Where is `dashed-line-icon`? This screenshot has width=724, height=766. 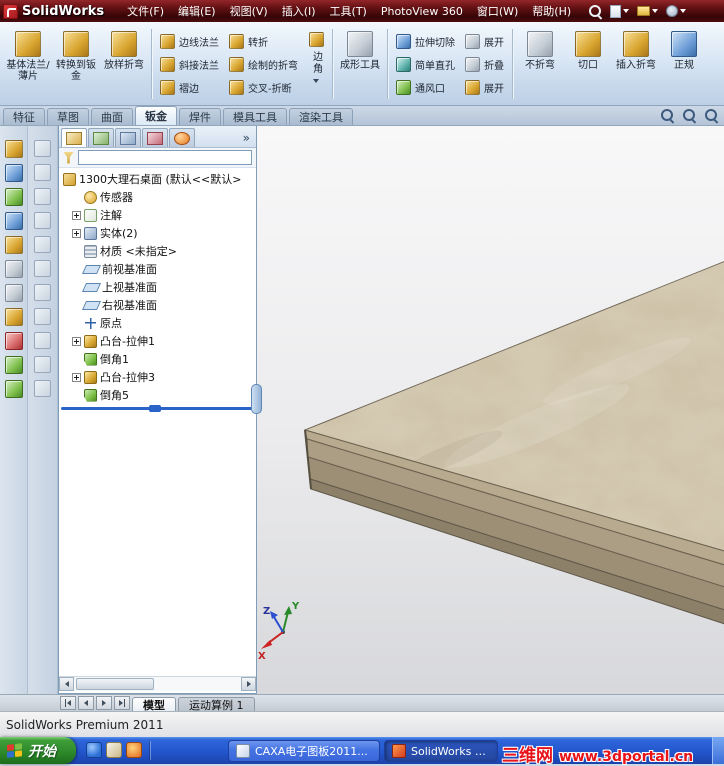 dashed-line-icon is located at coordinates (13, 173).